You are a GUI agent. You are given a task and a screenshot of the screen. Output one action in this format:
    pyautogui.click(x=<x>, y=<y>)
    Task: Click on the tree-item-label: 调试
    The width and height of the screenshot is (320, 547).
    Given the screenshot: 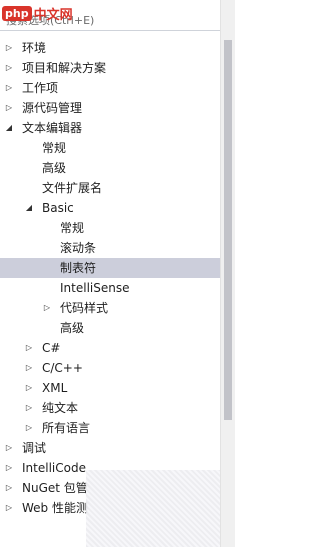 What is the action you would take?
    pyautogui.click(x=34, y=448)
    